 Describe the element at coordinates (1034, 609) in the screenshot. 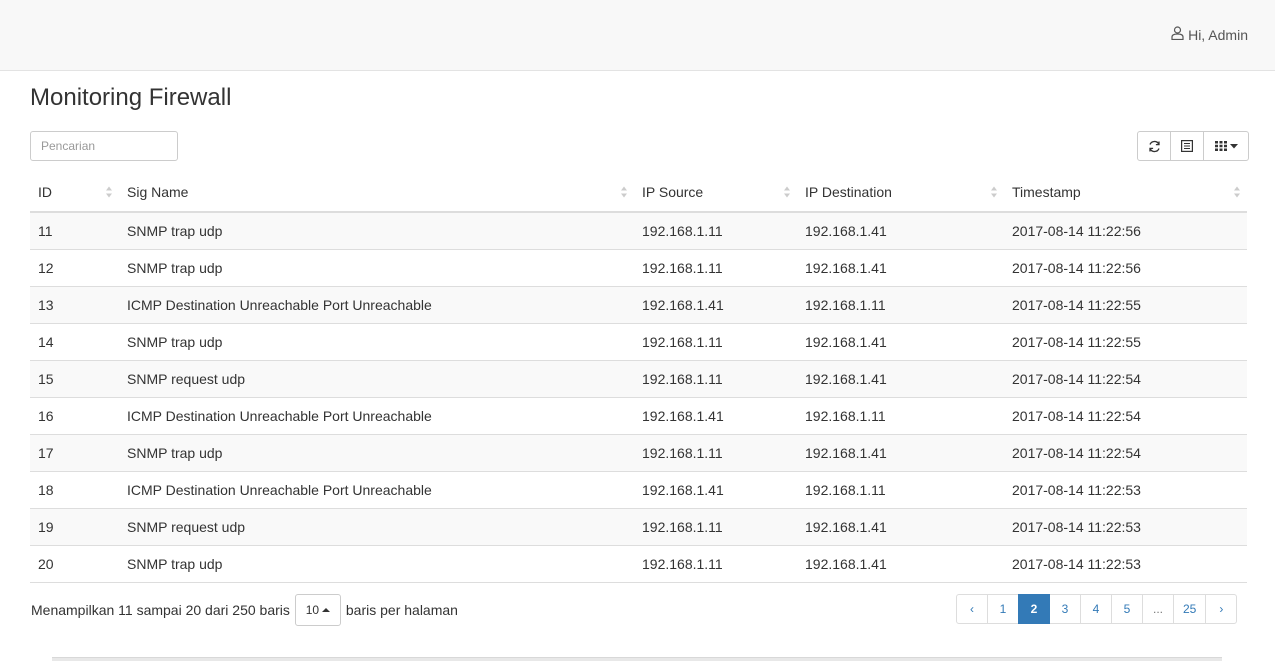

I see `pagination-page-active: 2` at that location.